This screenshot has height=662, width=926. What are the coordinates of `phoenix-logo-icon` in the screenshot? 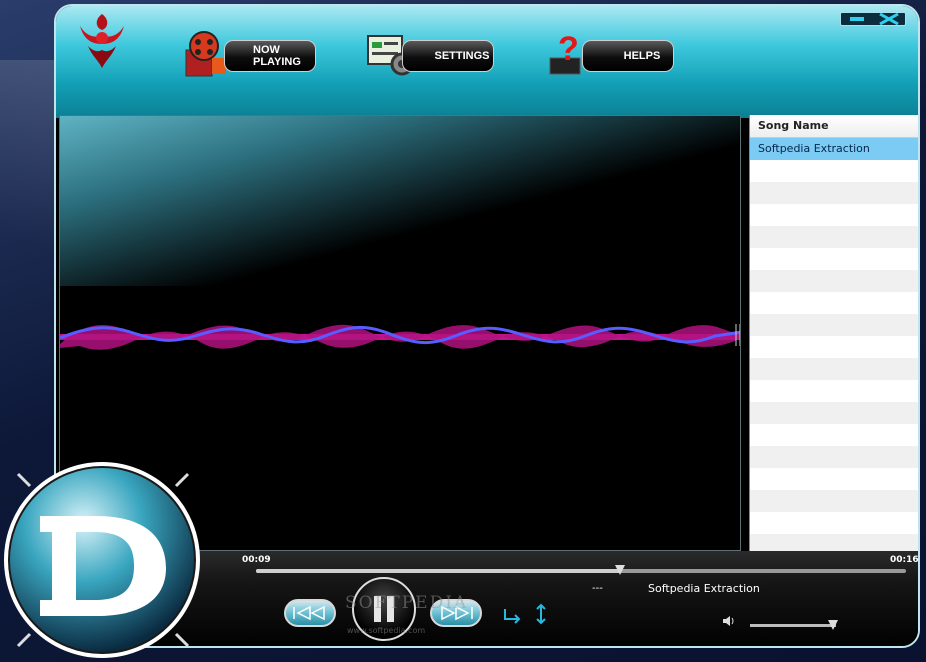 It's located at (102, 41).